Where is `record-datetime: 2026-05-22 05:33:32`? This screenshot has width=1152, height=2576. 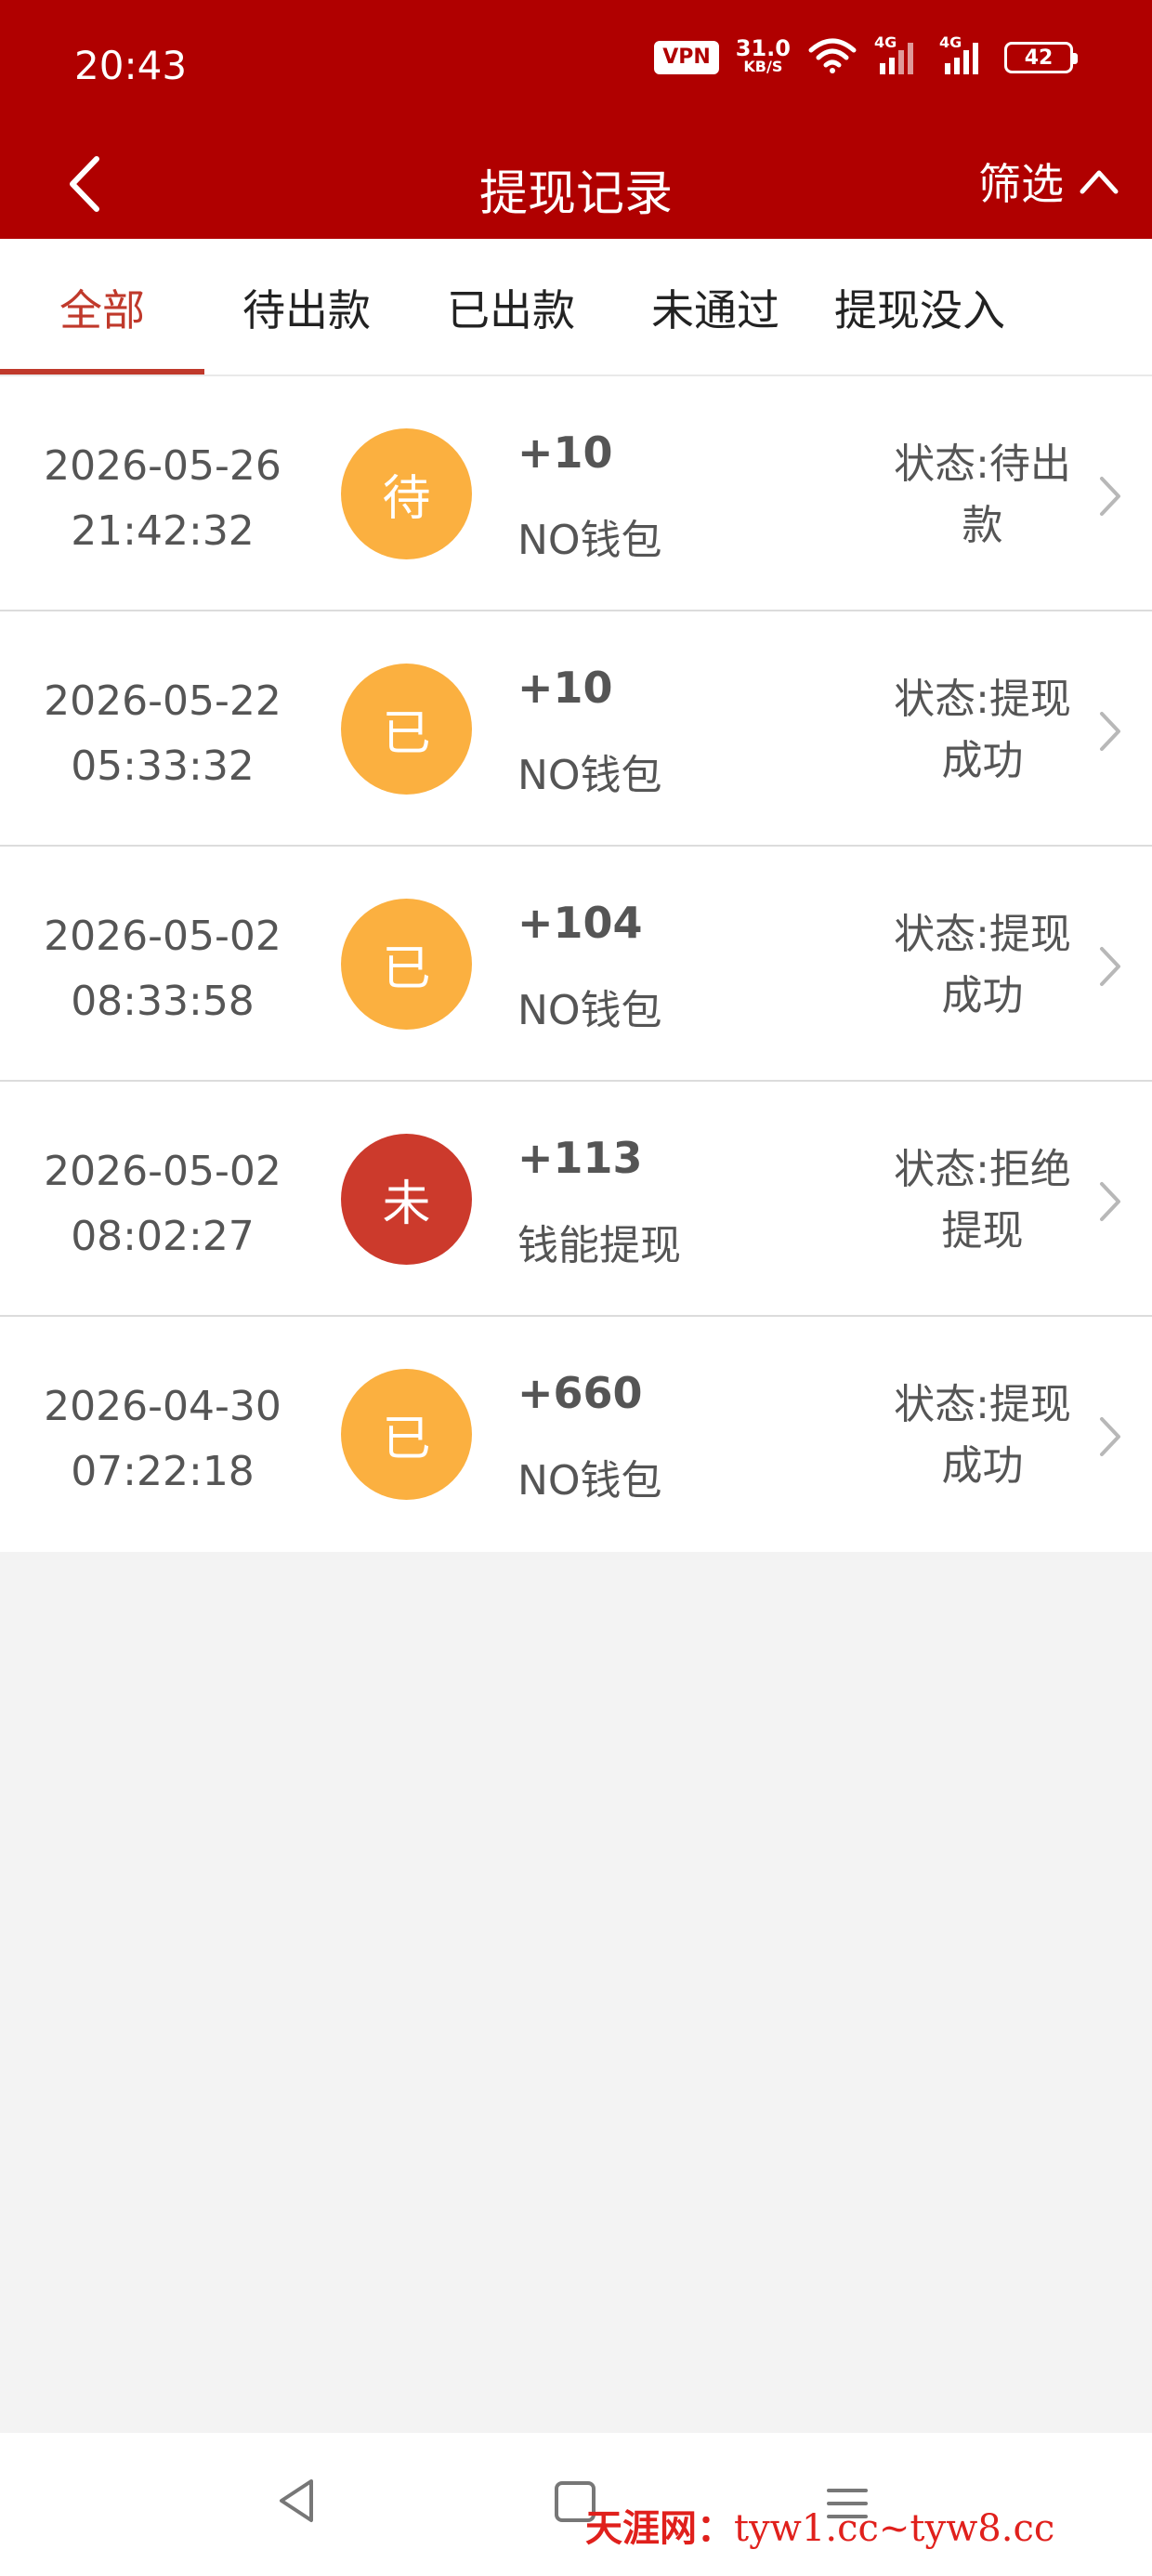 record-datetime: 2026-05-22 05:33:32 is located at coordinates (162, 734).